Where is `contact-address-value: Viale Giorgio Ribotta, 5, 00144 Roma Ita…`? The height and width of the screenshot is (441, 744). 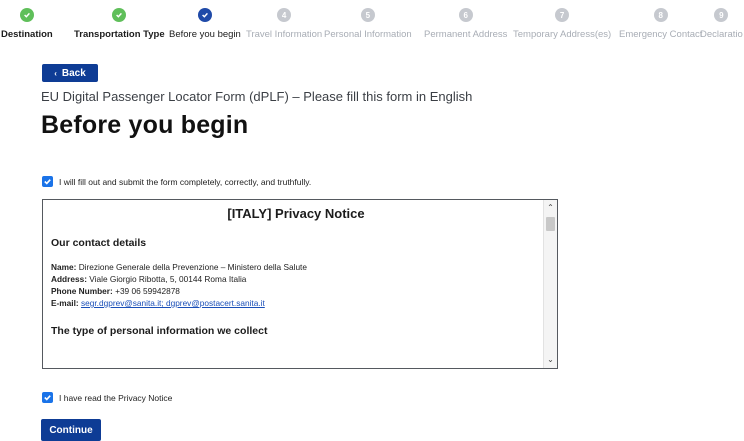 contact-address-value: Viale Giorgio Ribotta, 5, 00144 Roma Ita… is located at coordinates (168, 279).